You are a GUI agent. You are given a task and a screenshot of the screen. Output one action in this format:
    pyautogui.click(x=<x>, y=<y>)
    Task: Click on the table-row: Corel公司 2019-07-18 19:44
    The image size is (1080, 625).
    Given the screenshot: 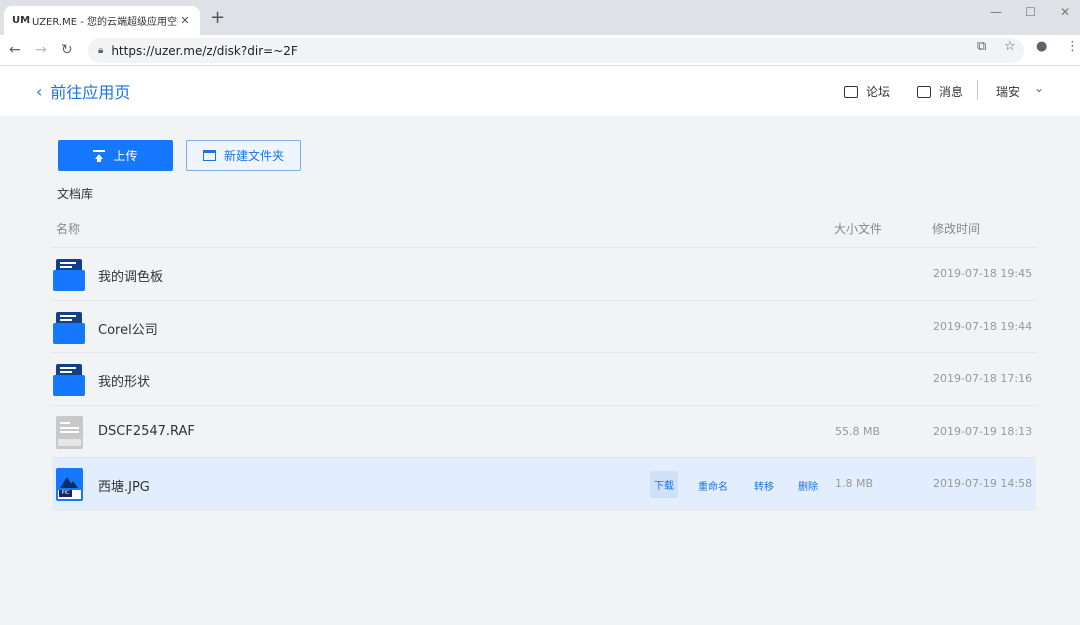 What is the action you would take?
    pyautogui.click(x=544, y=326)
    